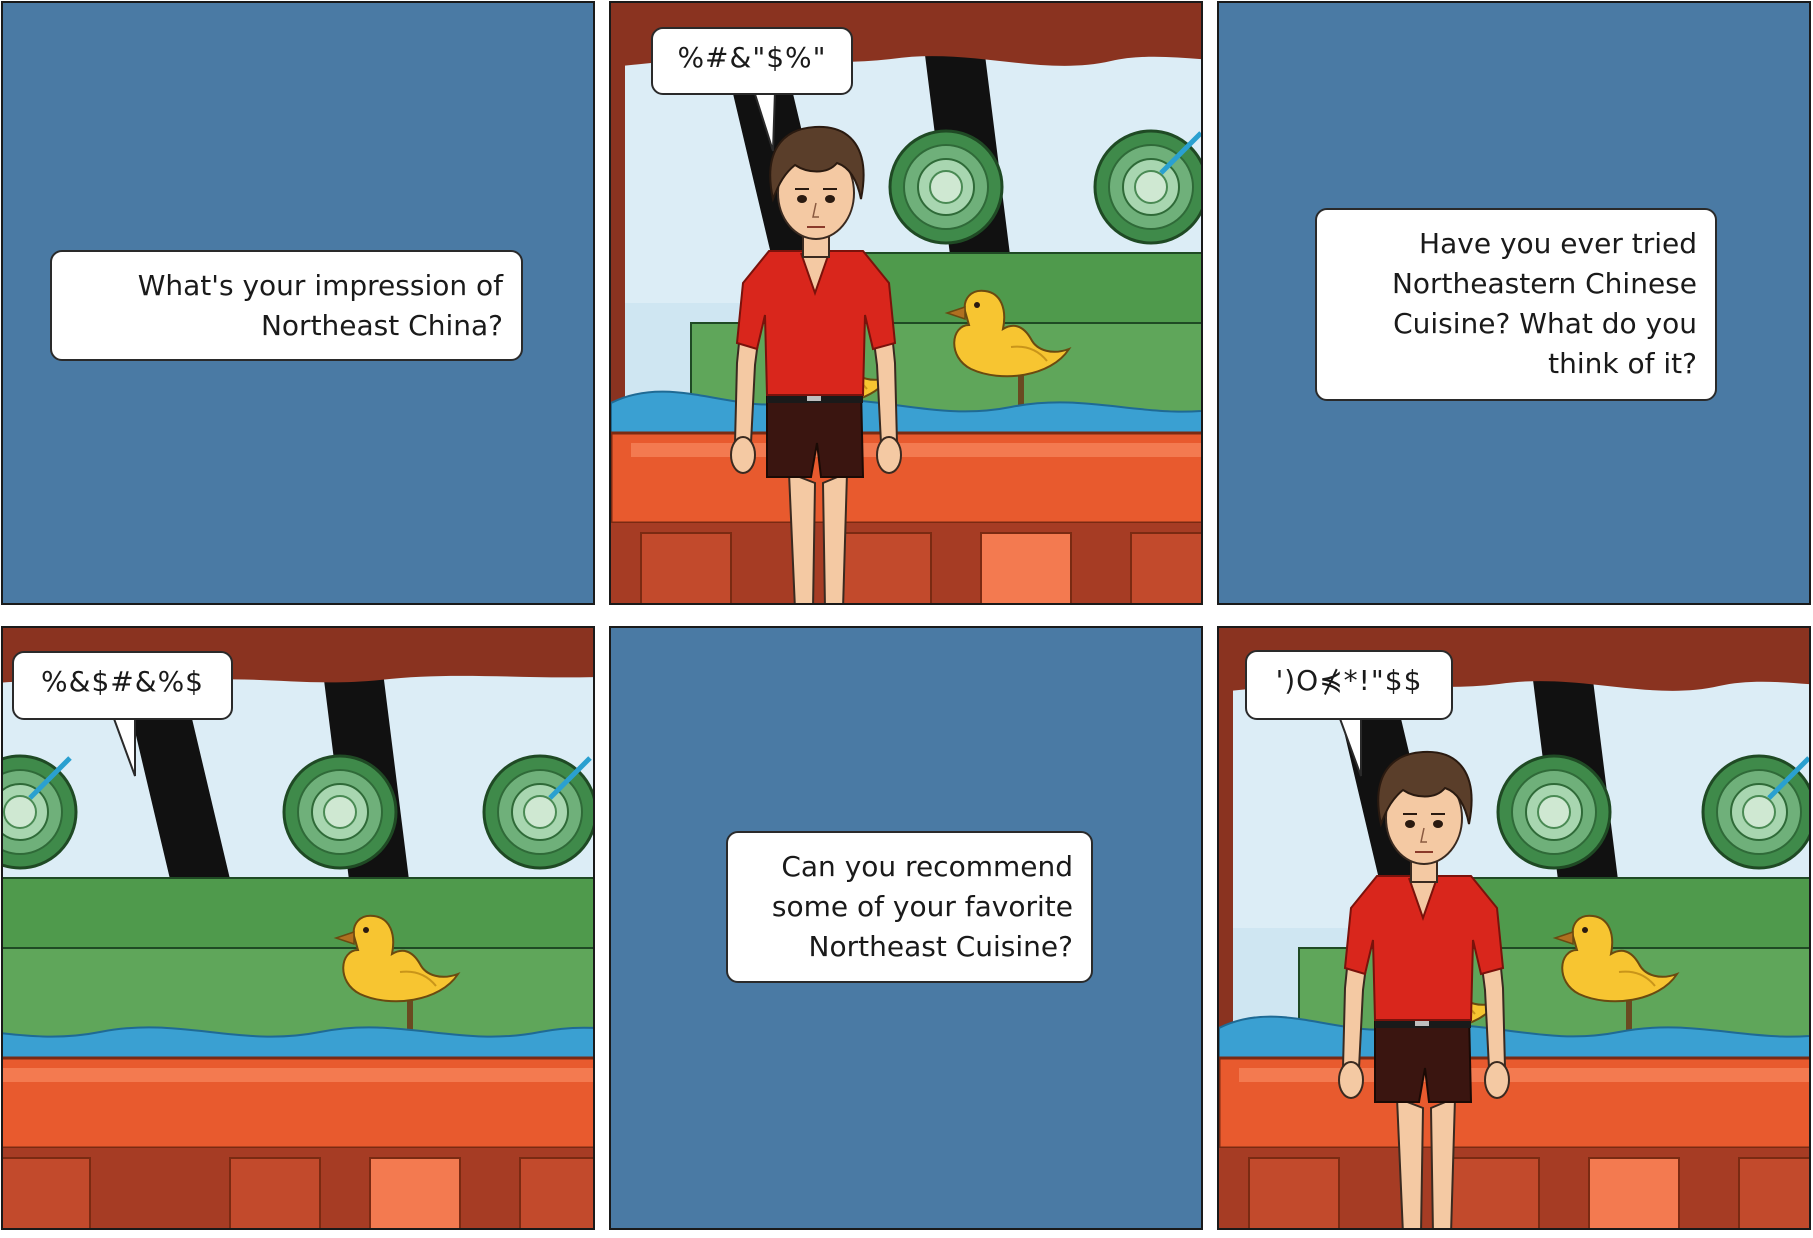 This screenshot has width=1813, height=1238. Describe the element at coordinates (1558, 243) in the screenshot. I see `narration-line: Have you ever tried` at that location.